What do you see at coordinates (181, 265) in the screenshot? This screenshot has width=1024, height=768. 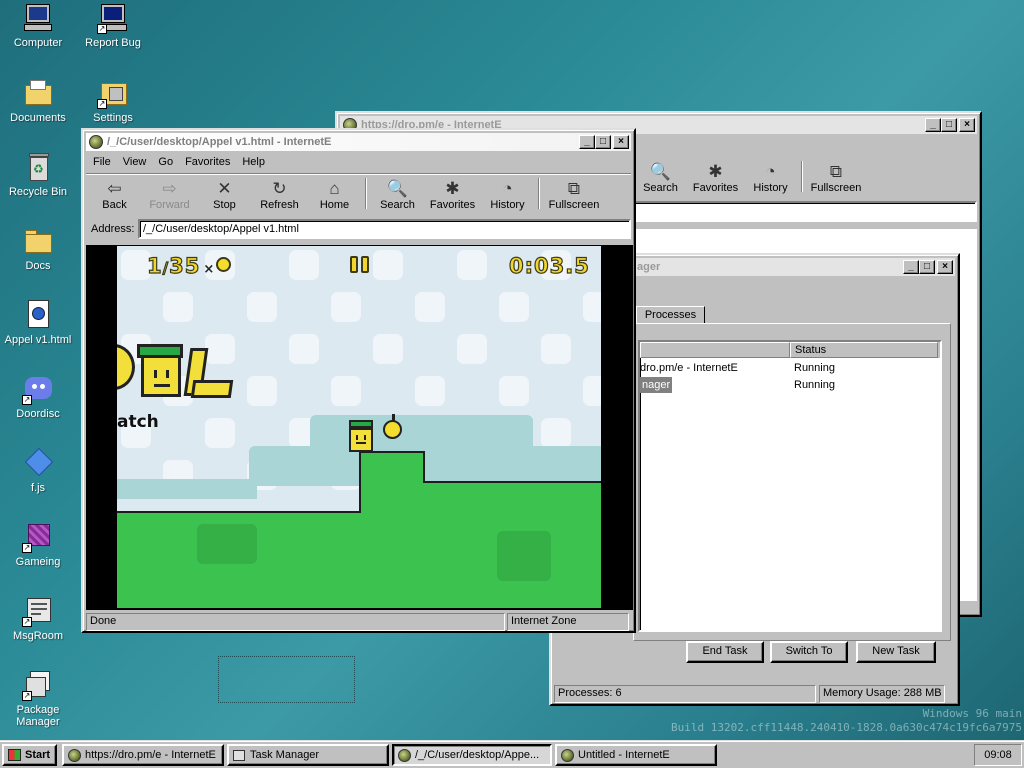 I see `apple-counter: 1/35 ×` at bounding box center [181, 265].